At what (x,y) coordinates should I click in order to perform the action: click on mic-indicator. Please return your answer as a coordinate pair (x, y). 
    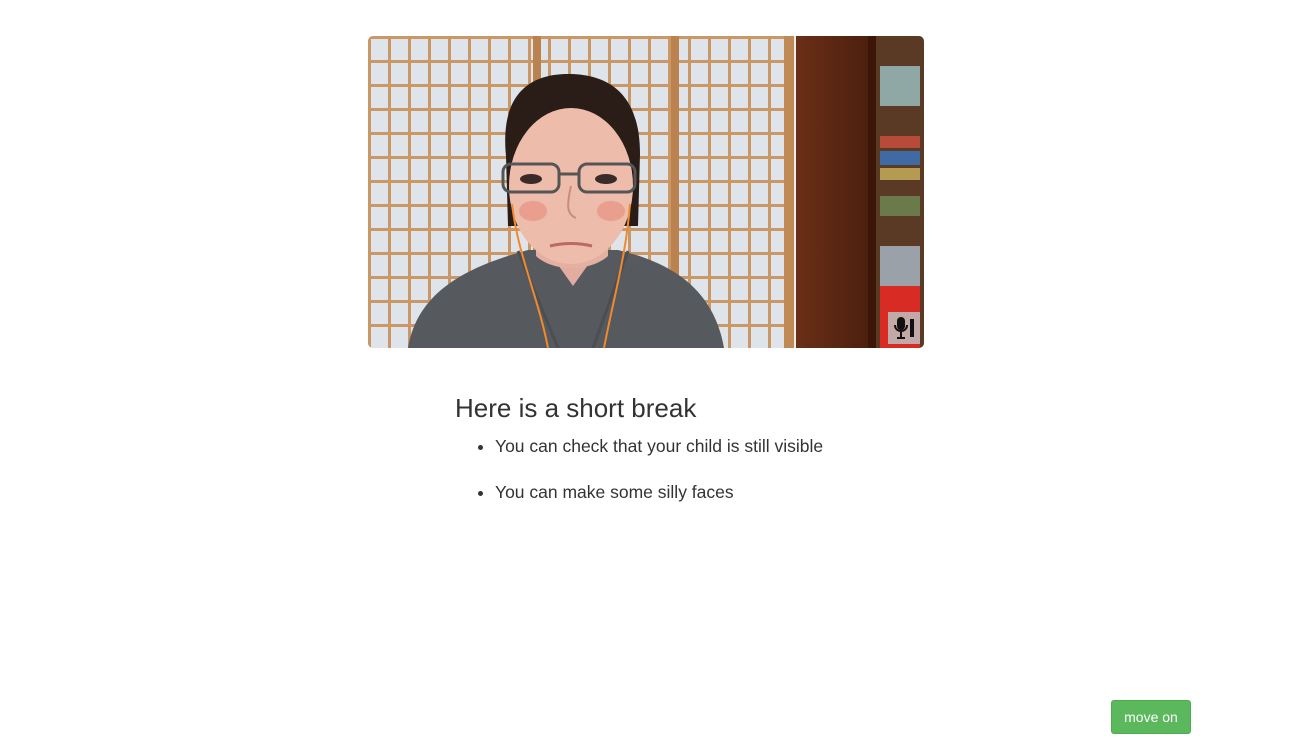
    Looking at the image, I should click on (904, 328).